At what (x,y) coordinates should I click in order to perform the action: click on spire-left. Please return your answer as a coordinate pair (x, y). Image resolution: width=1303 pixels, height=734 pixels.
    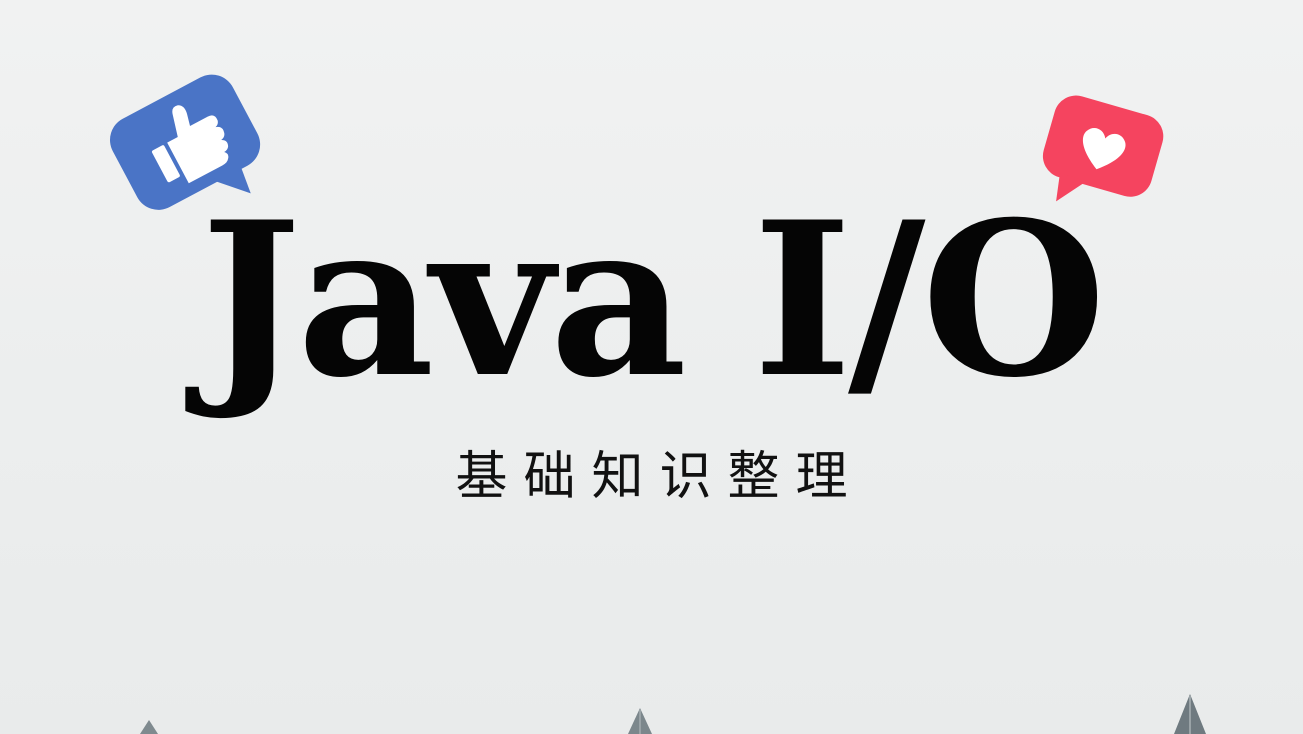
    Looking at the image, I should click on (149, 727).